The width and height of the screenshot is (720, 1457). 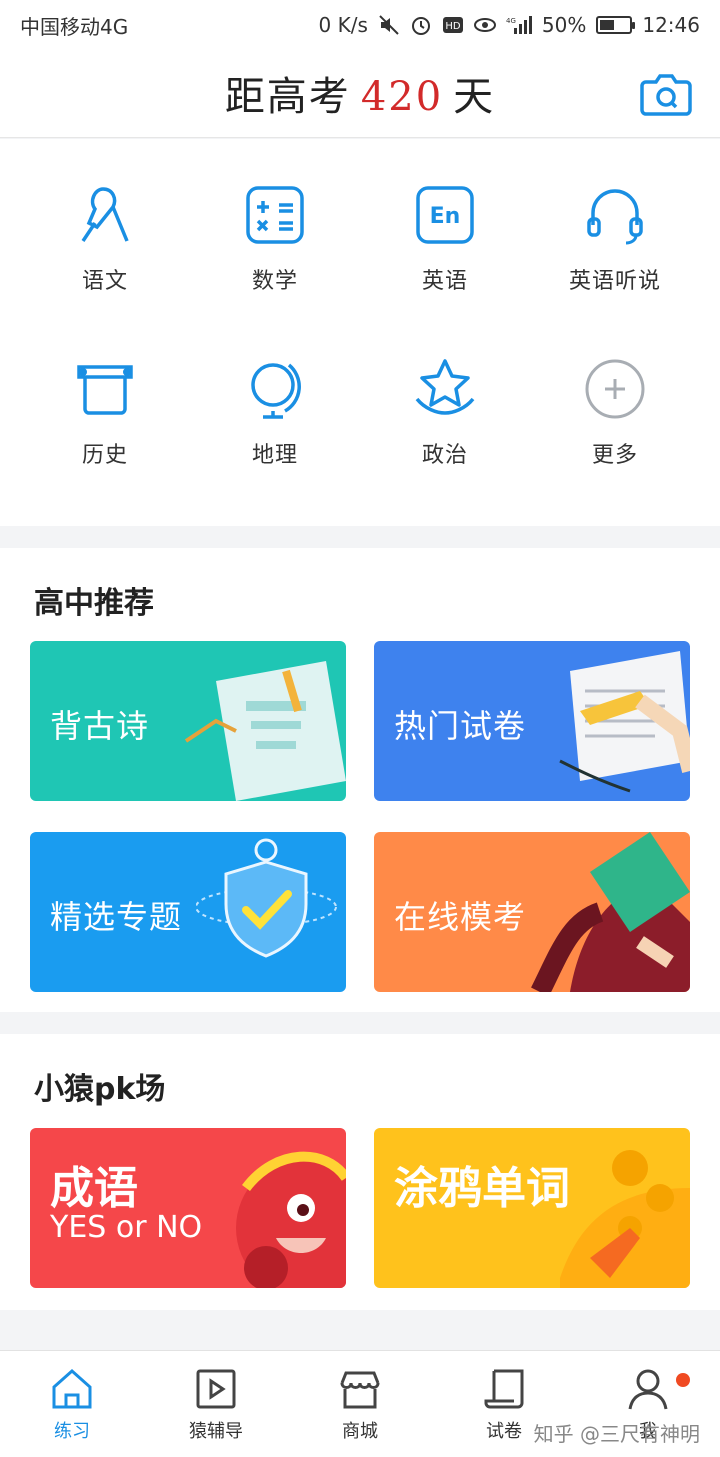 I want to click on nav-label: 猿辅导, so click(x=216, y=1431).